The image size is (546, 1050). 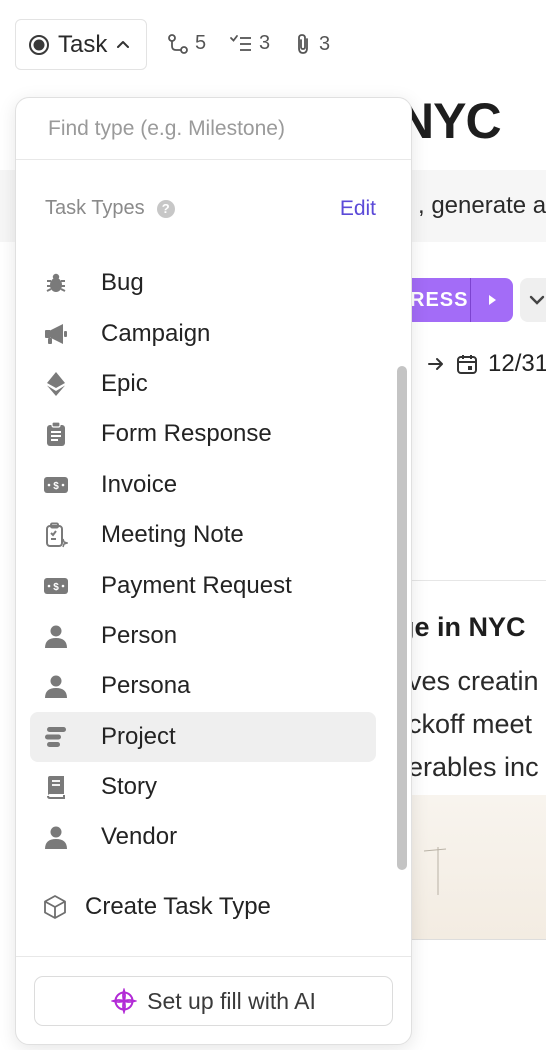 I want to click on chevron-up-icon, so click(x=123, y=44).